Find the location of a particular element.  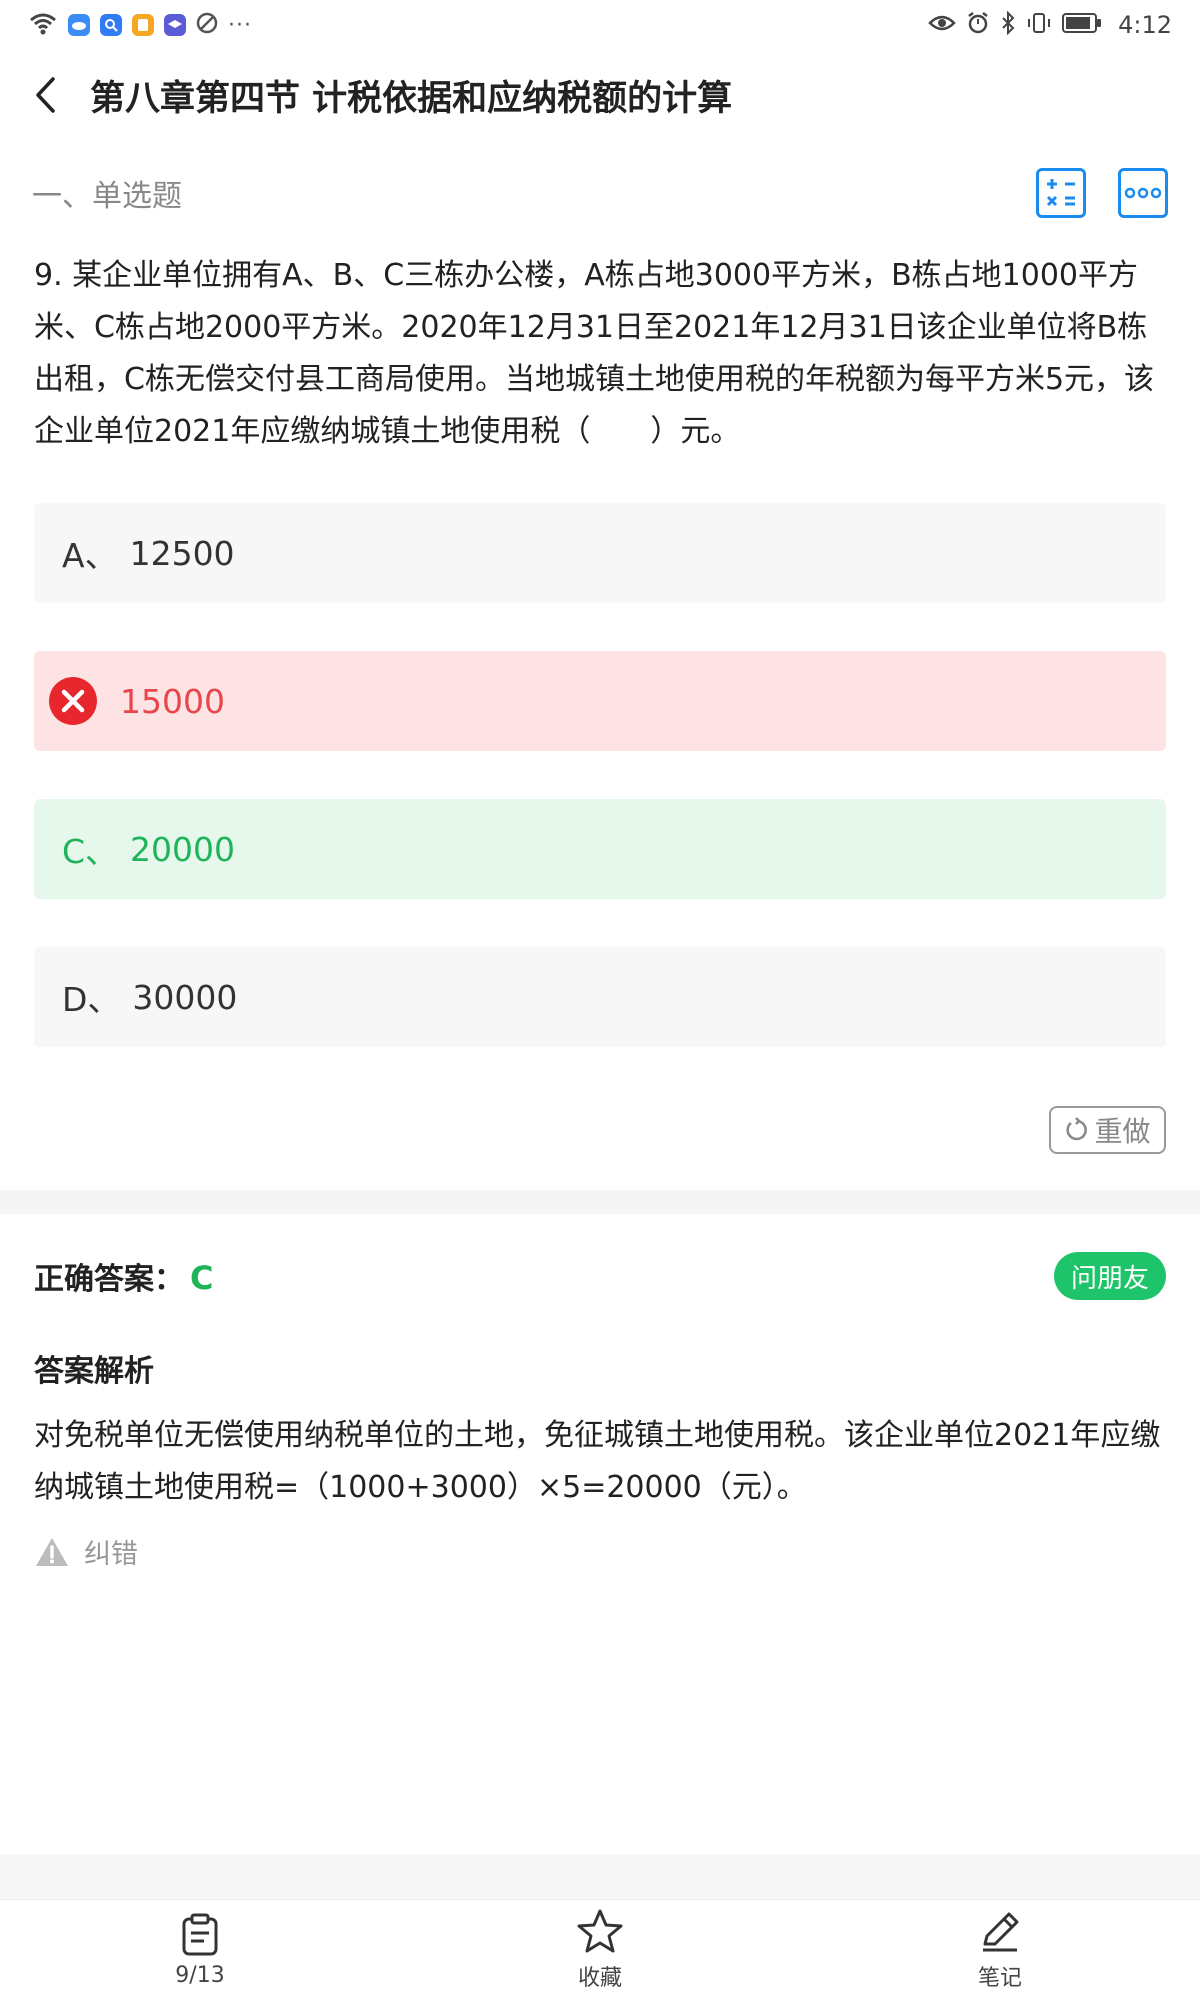

school-app-icon is located at coordinates (175, 25).